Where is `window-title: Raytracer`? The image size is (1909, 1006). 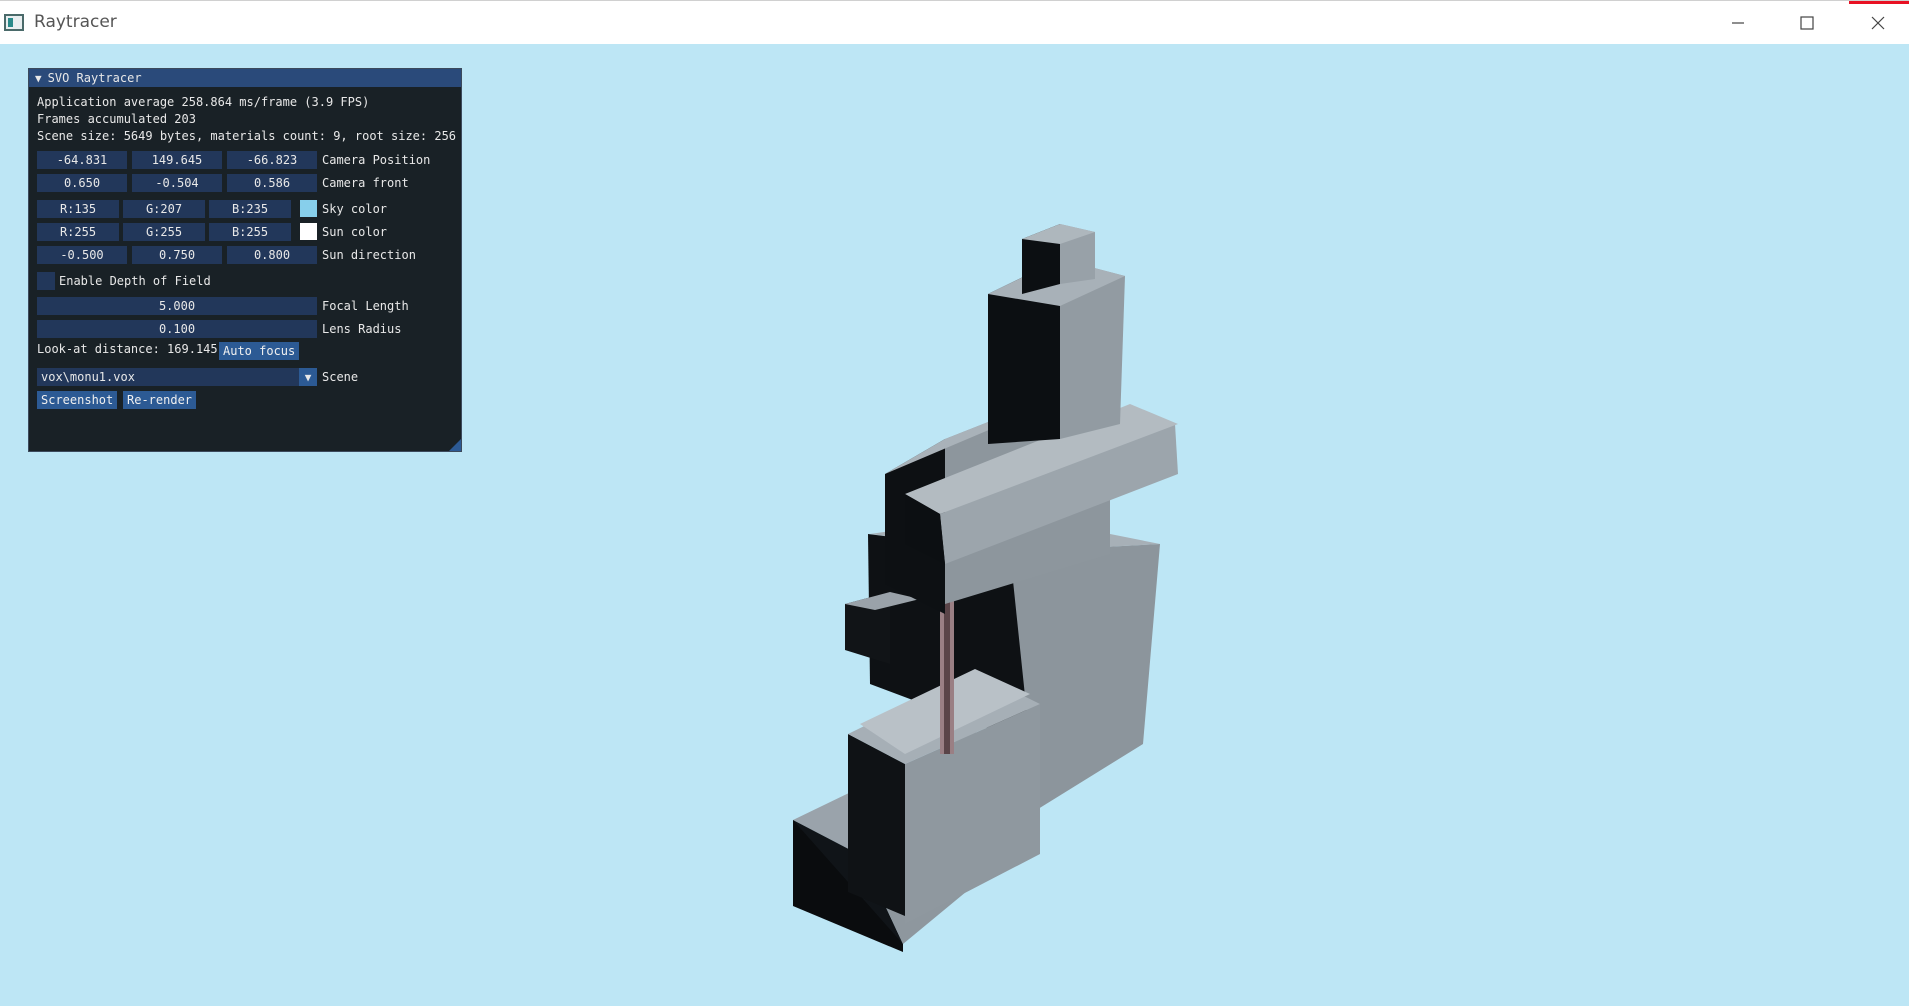 window-title: Raytracer is located at coordinates (75, 22).